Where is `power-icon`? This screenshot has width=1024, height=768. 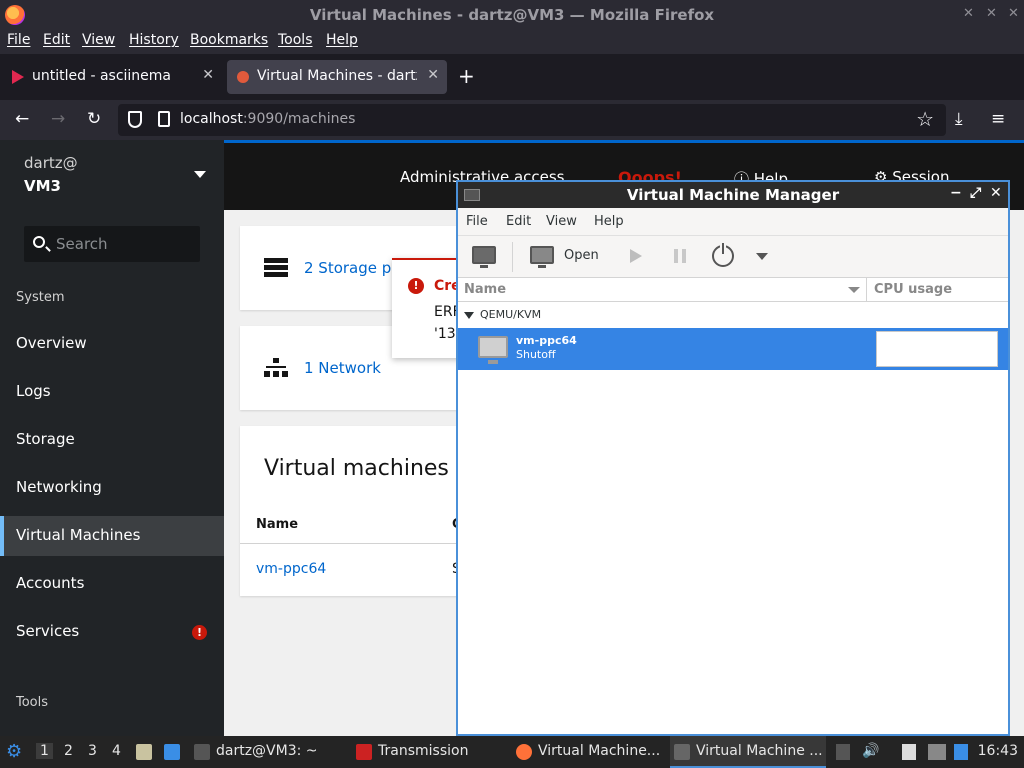 power-icon is located at coordinates (723, 255).